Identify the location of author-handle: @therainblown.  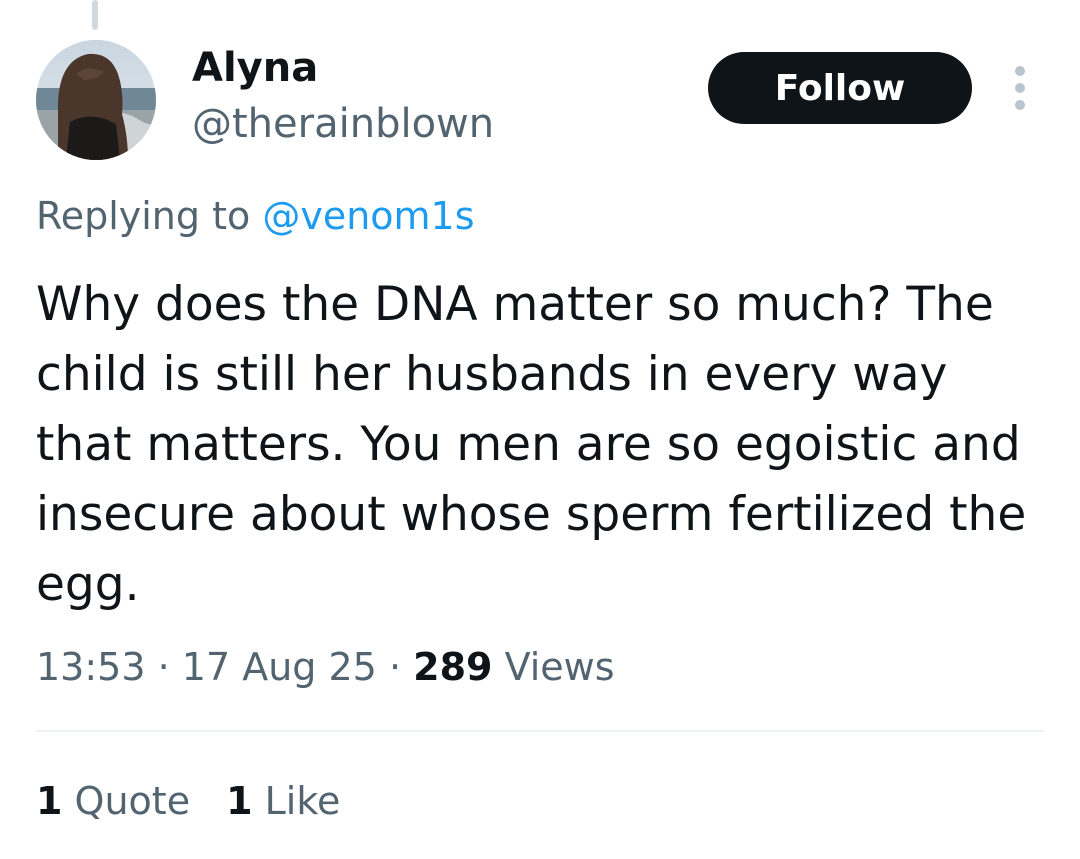
(343, 124).